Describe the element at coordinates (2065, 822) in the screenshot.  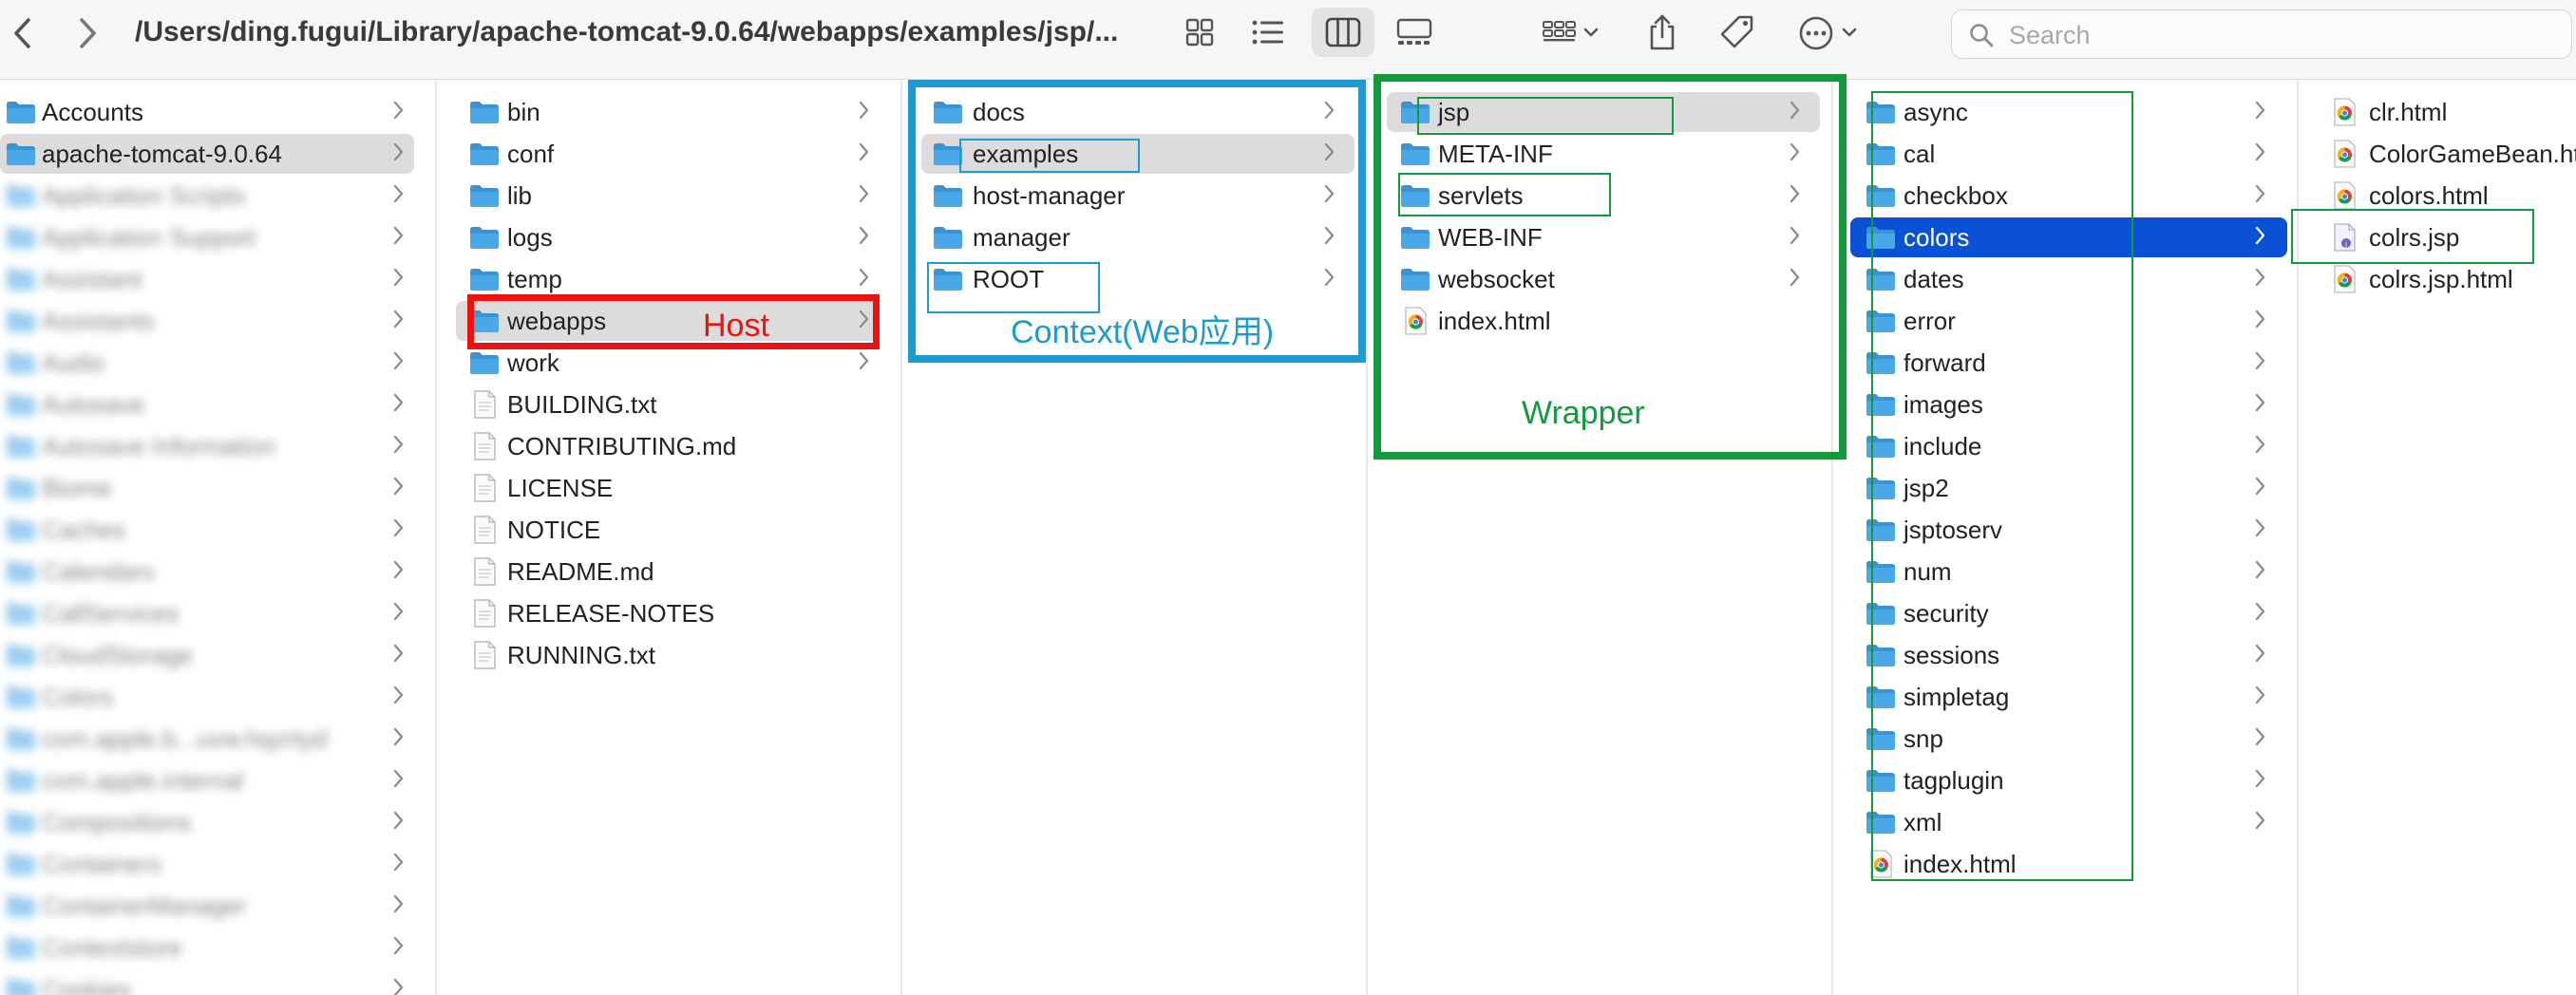
I see `folder-item: xml` at that location.